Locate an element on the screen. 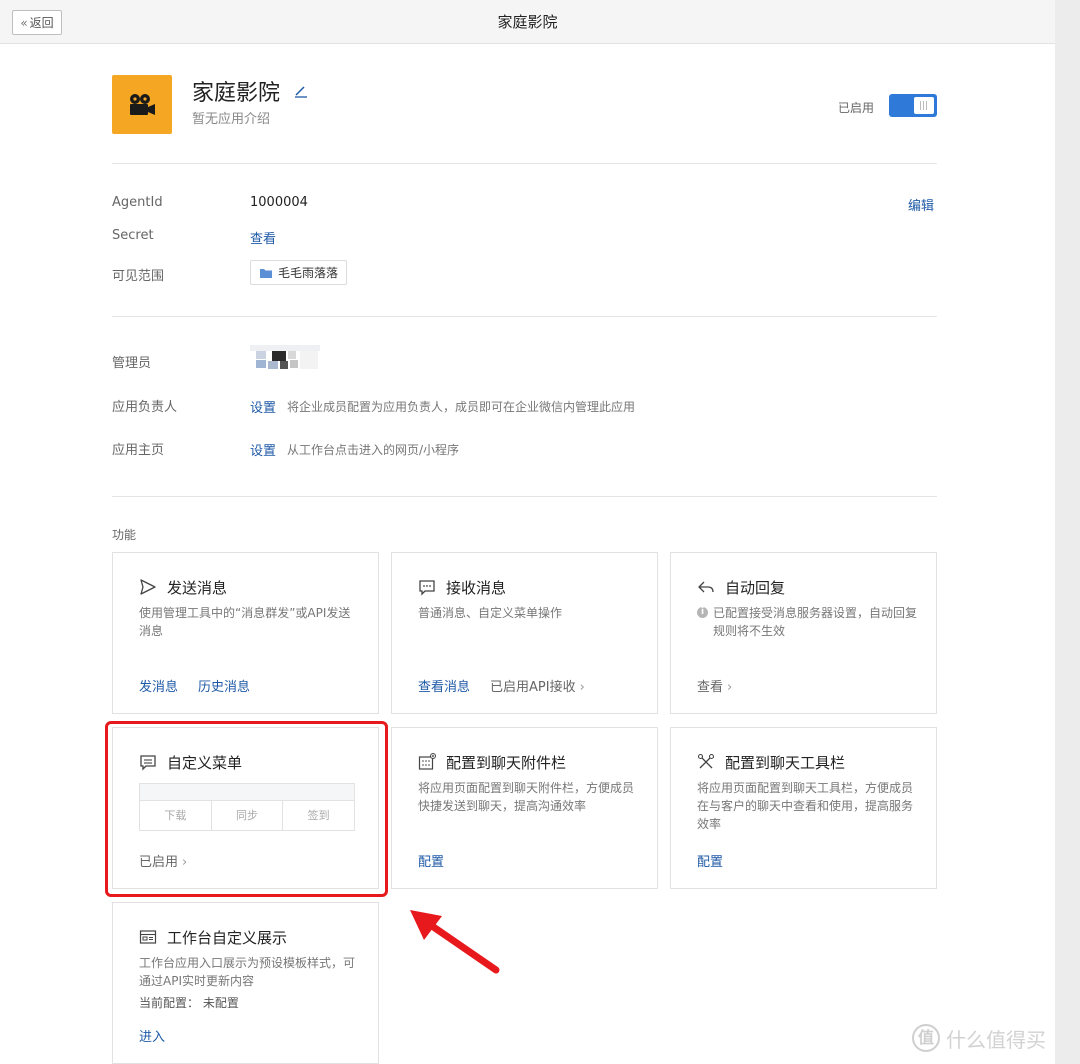  agentid-label: AgentId is located at coordinates (137, 202).